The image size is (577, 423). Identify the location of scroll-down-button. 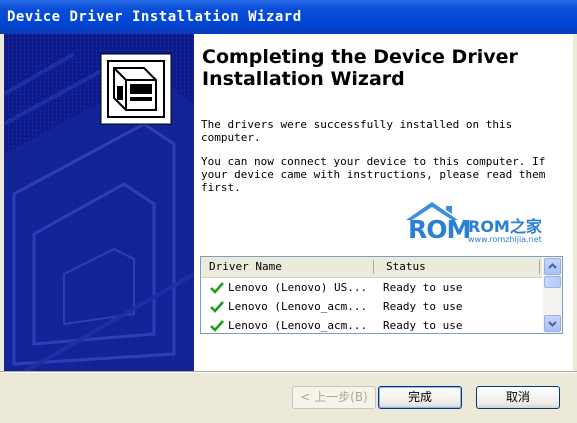
(552, 323).